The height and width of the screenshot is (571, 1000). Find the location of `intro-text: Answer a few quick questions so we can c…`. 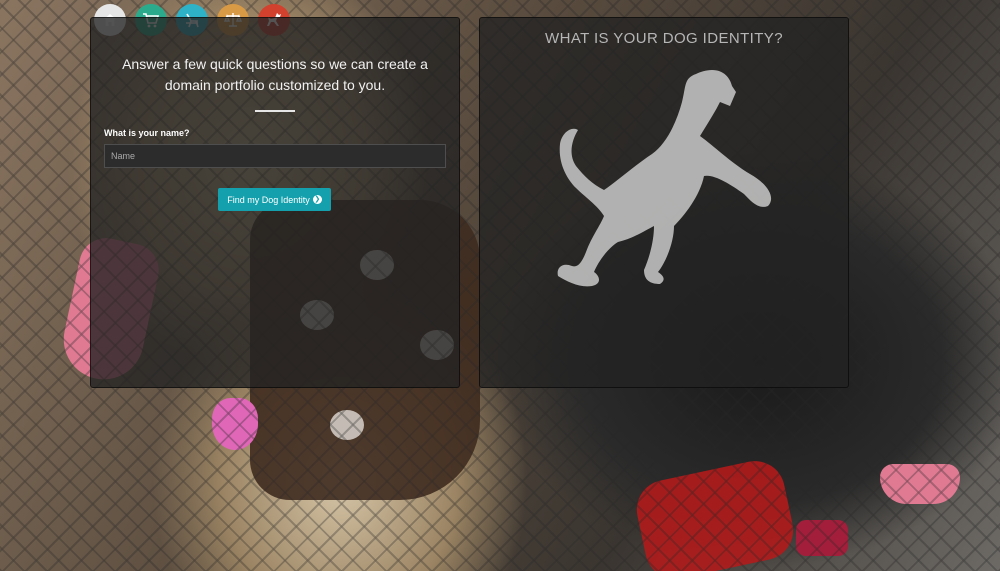

intro-text: Answer a few quick questions so we can c… is located at coordinates (275, 74).